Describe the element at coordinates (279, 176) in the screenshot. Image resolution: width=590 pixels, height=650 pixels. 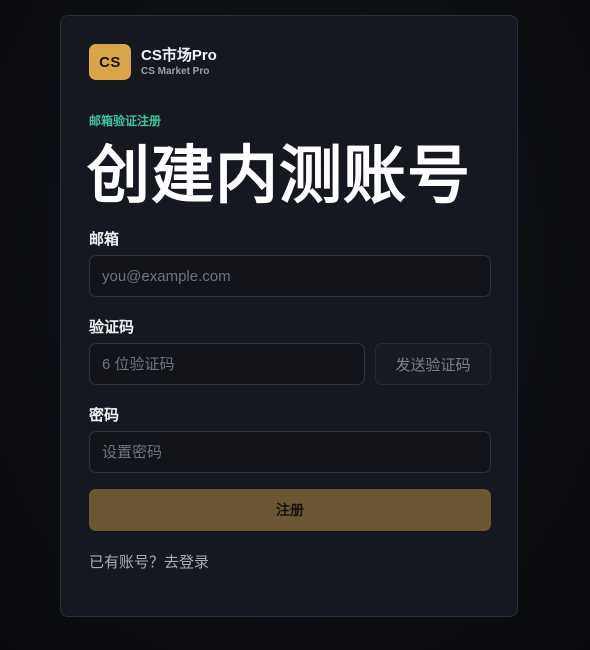
I see `page-title: 创建内测账号` at that location.